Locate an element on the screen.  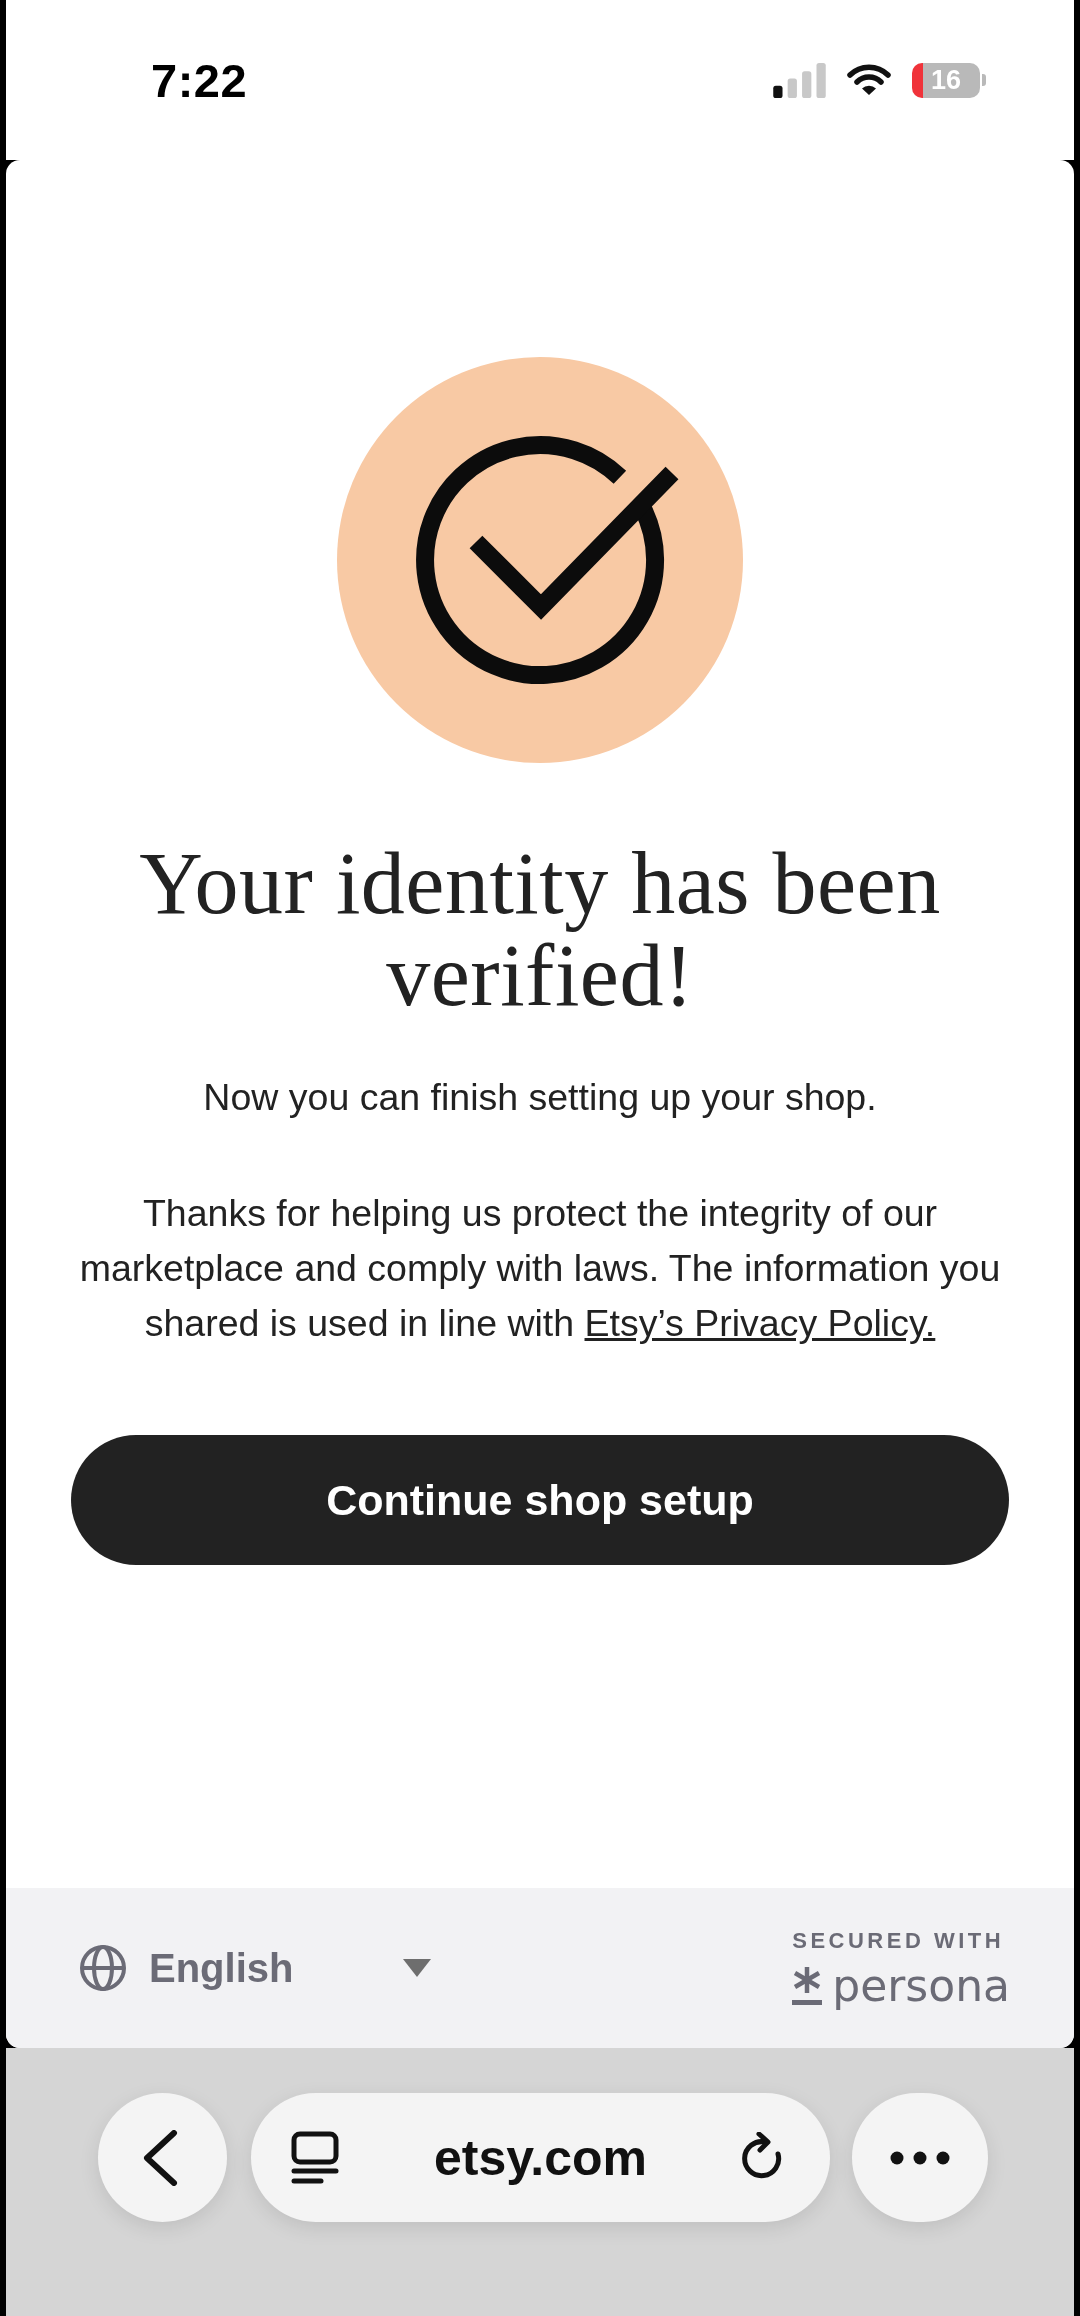
language-select: English is located at coordinates (255, 1968).